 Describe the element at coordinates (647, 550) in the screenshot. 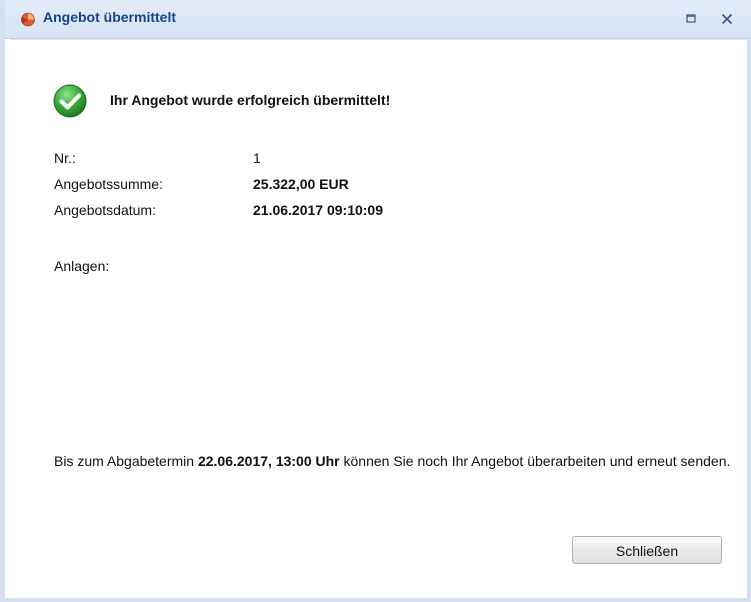

I see `close-button: Schließen` at that location.